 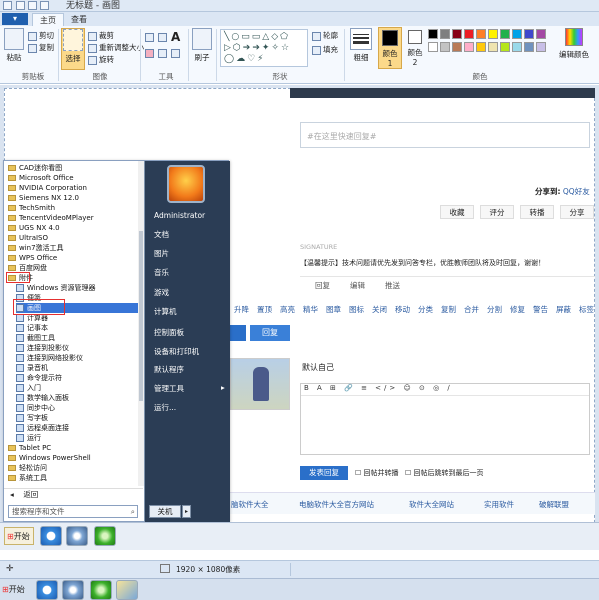 I want to click on program-item: Windows 资源管理器, so click(x=55, y=288).